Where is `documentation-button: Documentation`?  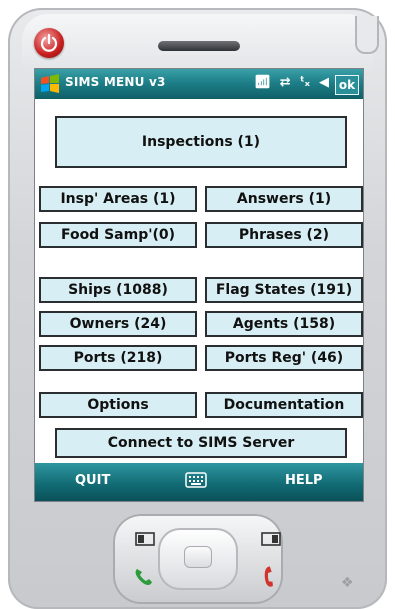 documentation-button: Documentation is located at coordinates (284, 405).